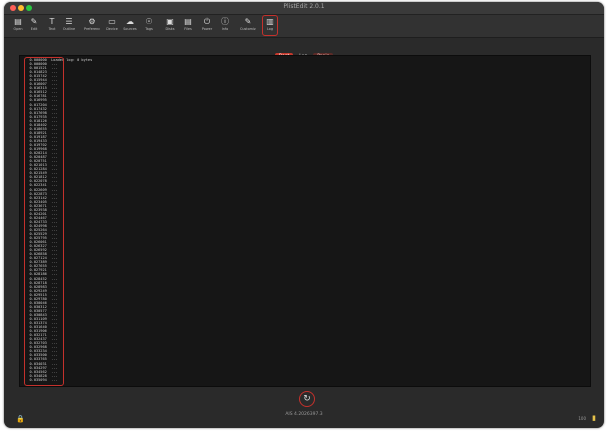 The width and height of the screenshot is (609, 431). I want to click on toolbar-log-button: ▥ Log, so click(270, 25).